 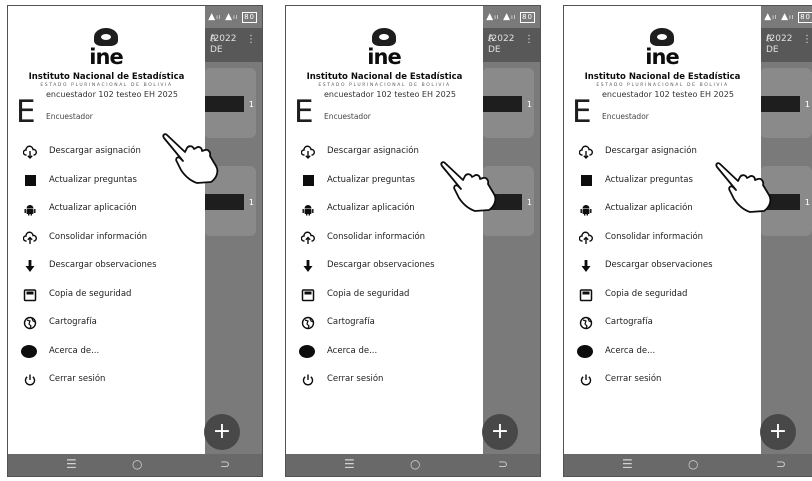 What do you see at coordinates (586, 18) in the screenshot?
I see `clock: 17:42` at bounding box center [586, 18].